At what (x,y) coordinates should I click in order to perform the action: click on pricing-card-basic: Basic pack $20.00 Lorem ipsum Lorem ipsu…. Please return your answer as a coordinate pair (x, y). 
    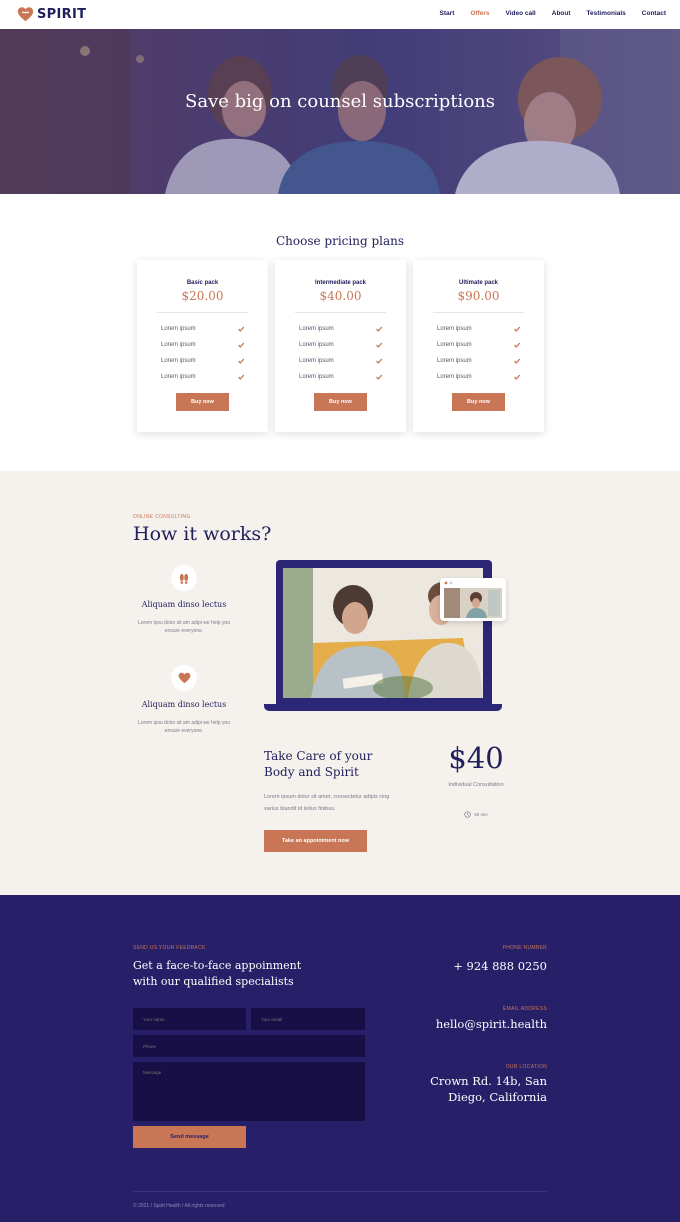
    Looking at the image, I should click on (202, 346).